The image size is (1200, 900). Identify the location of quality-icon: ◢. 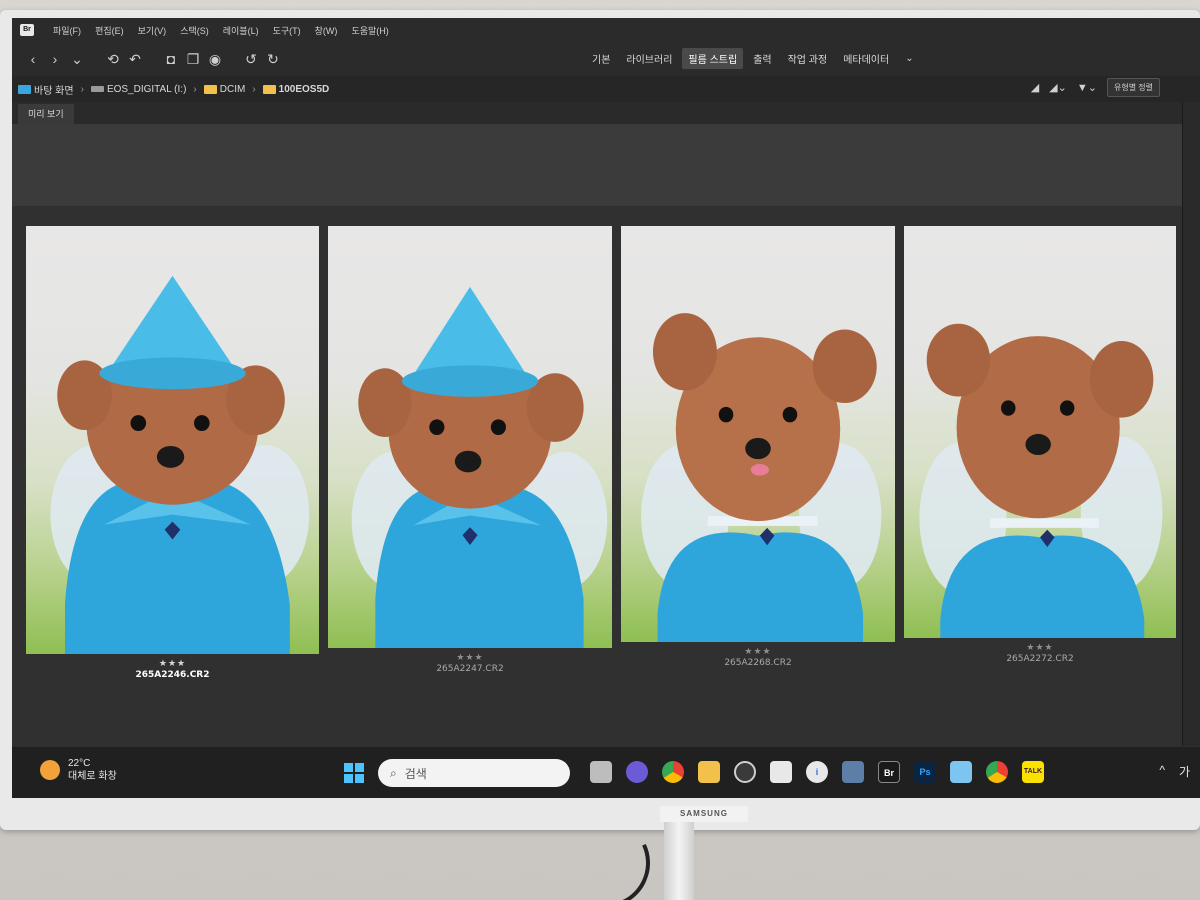
(1035, 87).